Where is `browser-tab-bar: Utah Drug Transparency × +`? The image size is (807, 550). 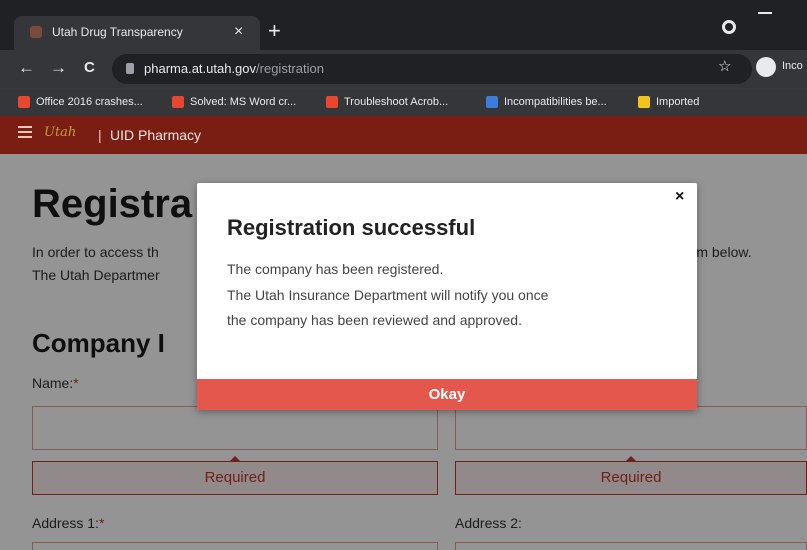 browser-tab-bar: Utah Drug Transparency × + is located at coordinates (403, 25).